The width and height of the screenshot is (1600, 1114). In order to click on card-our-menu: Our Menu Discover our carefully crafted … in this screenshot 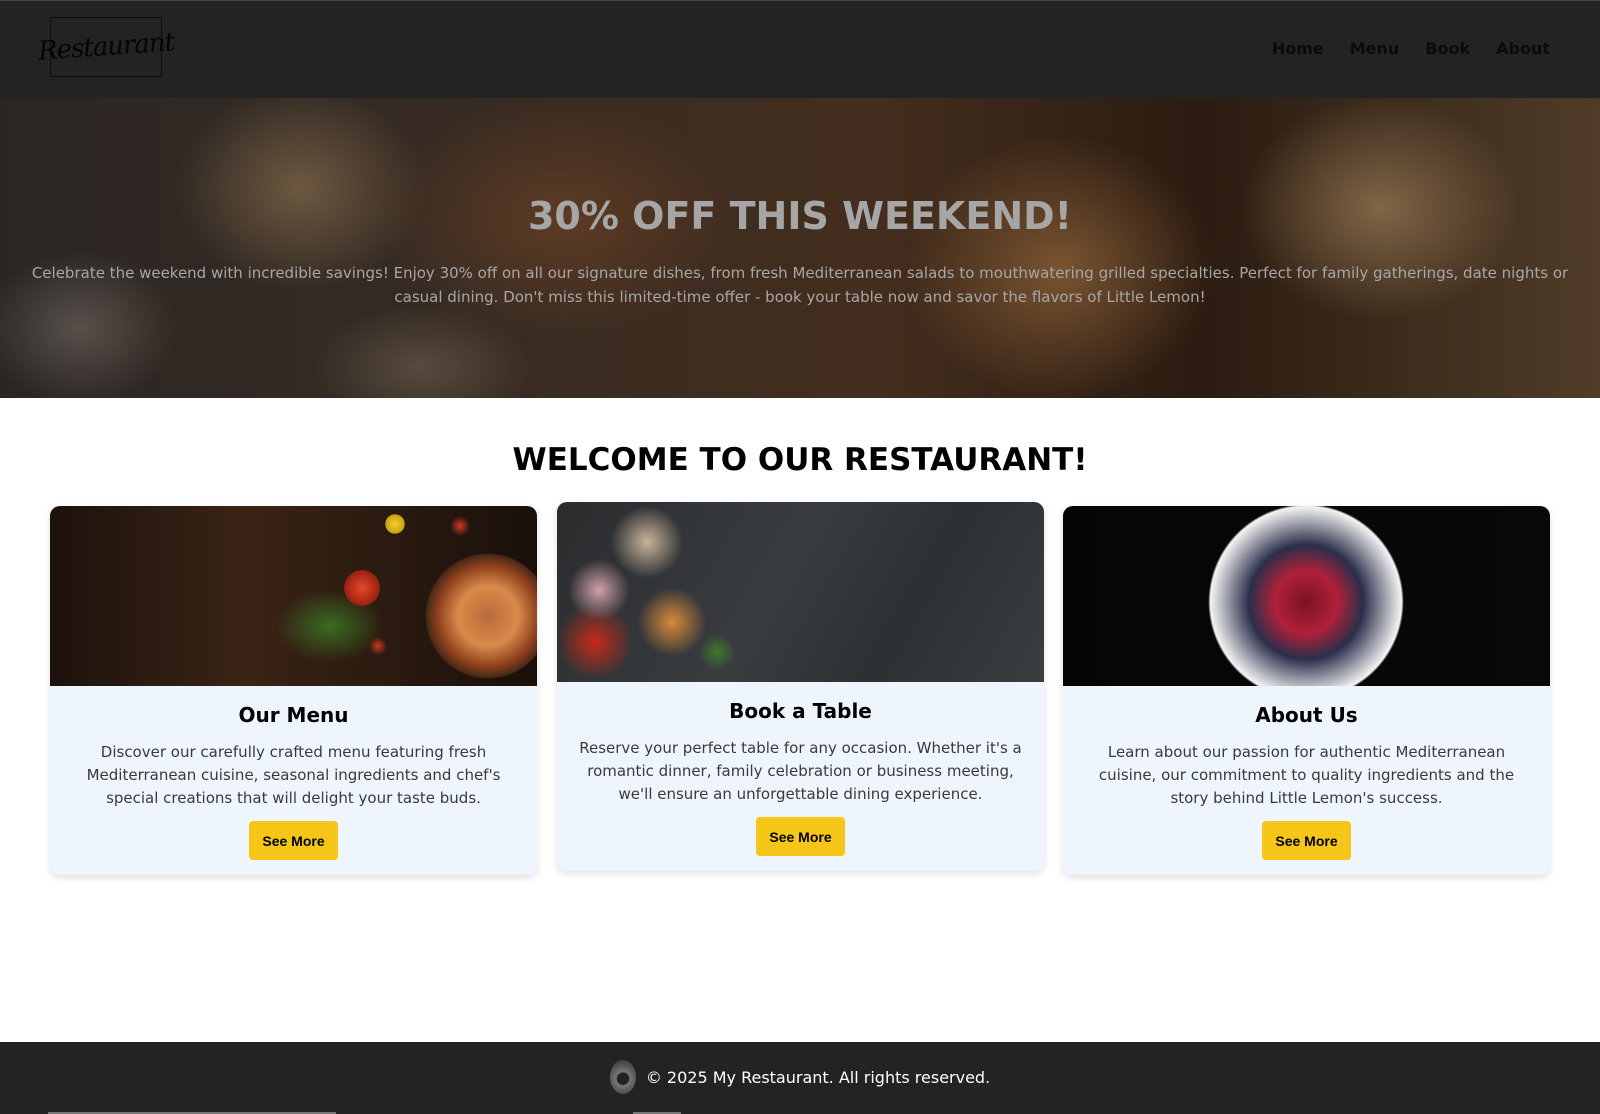, I will do `click(293, 690)`.